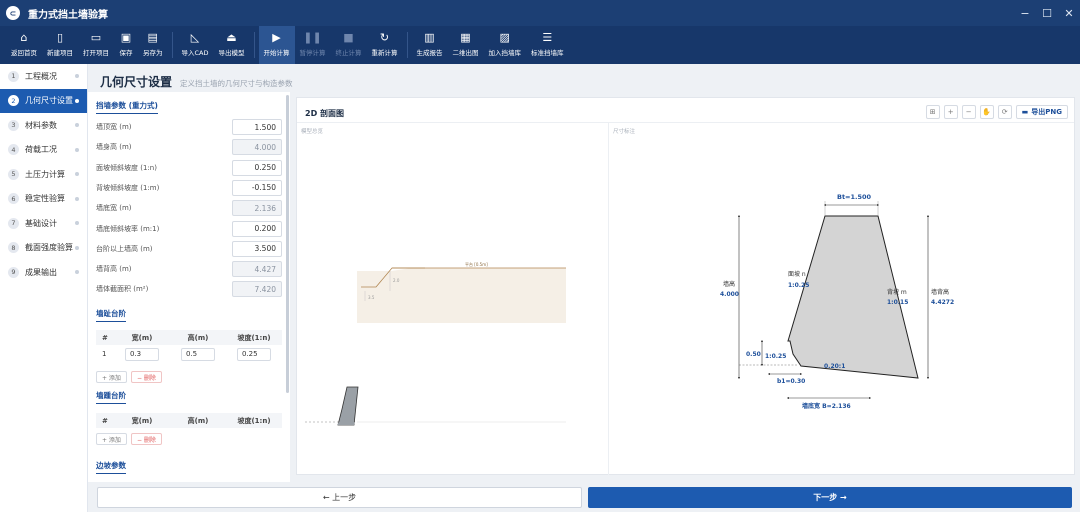 This screenshot has width=1080, height=512. What do you see at coordinates (254, 354) in the screenshot?
I see `toe-slope-input: 0.25` at bounding box center [254, 354].